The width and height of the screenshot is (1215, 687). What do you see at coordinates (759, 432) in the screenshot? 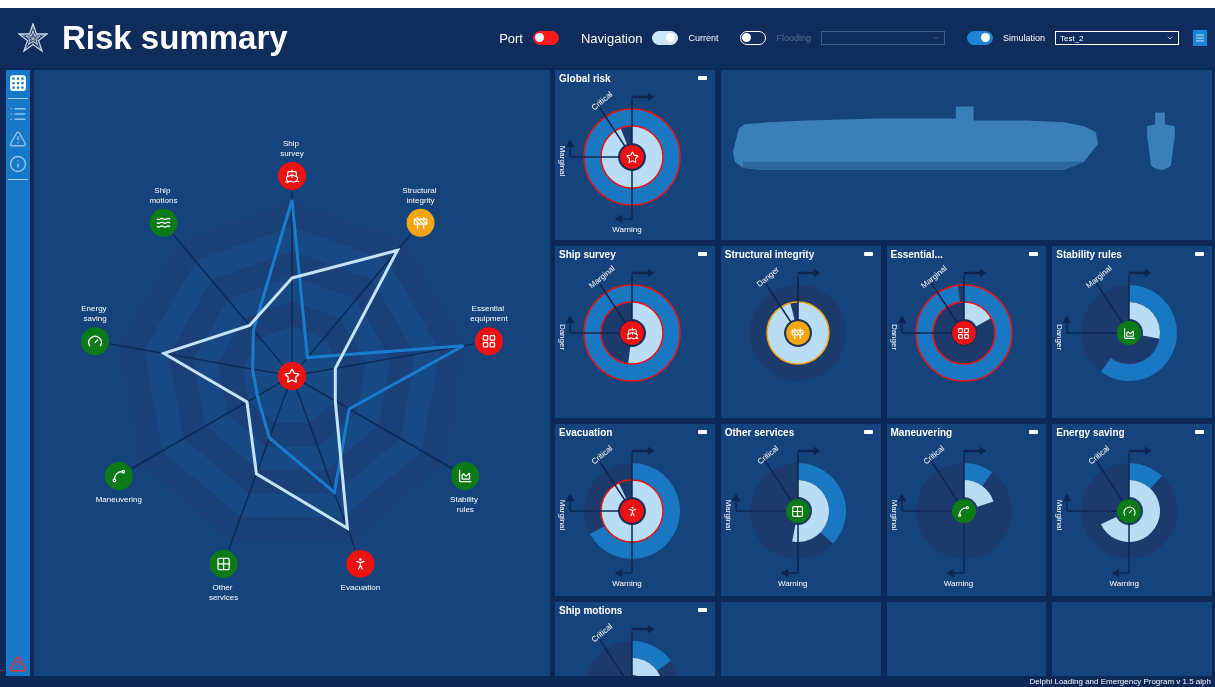
I see `card-title: Other services` at bounding box center [759, 432].